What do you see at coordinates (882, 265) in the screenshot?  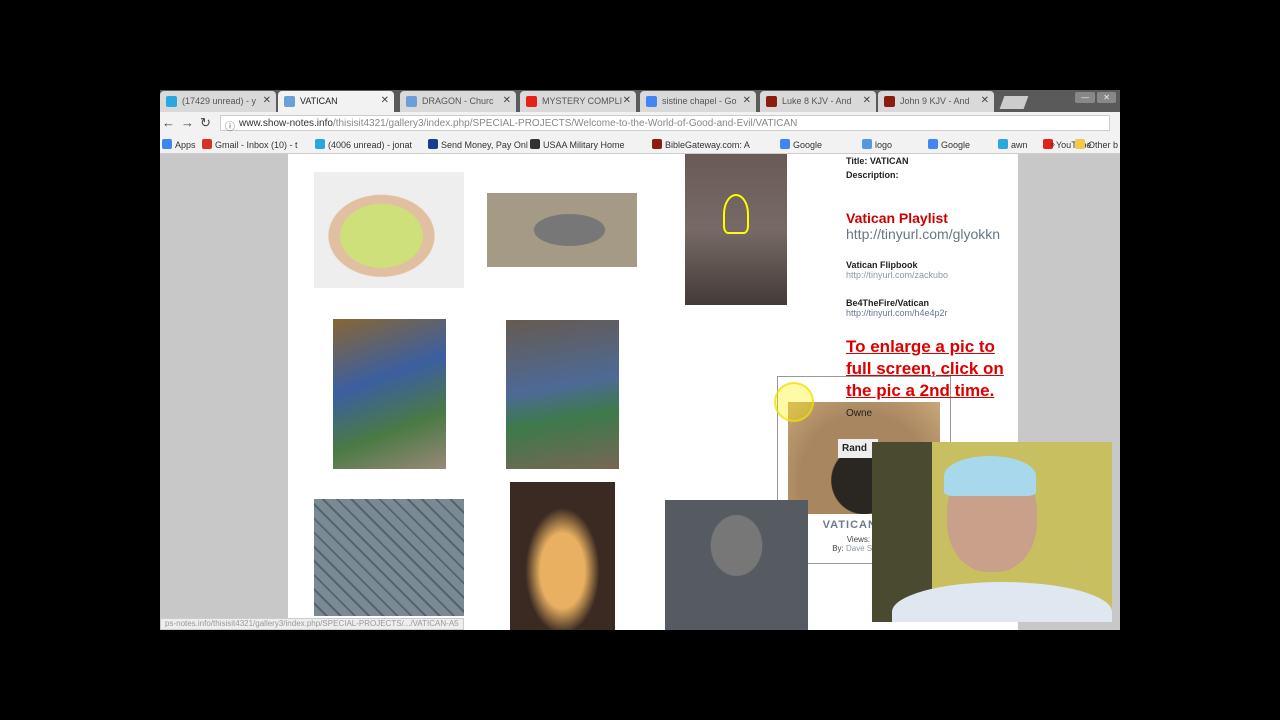 I see `flipbook-label: Vatican Flipbook` at bounding box center [882, 265].